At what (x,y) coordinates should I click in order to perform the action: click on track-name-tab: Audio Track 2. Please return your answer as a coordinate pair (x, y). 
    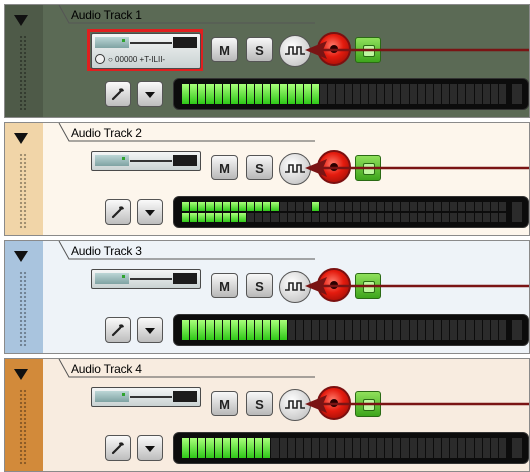
    Looking at the image, I should click on (187, 134).